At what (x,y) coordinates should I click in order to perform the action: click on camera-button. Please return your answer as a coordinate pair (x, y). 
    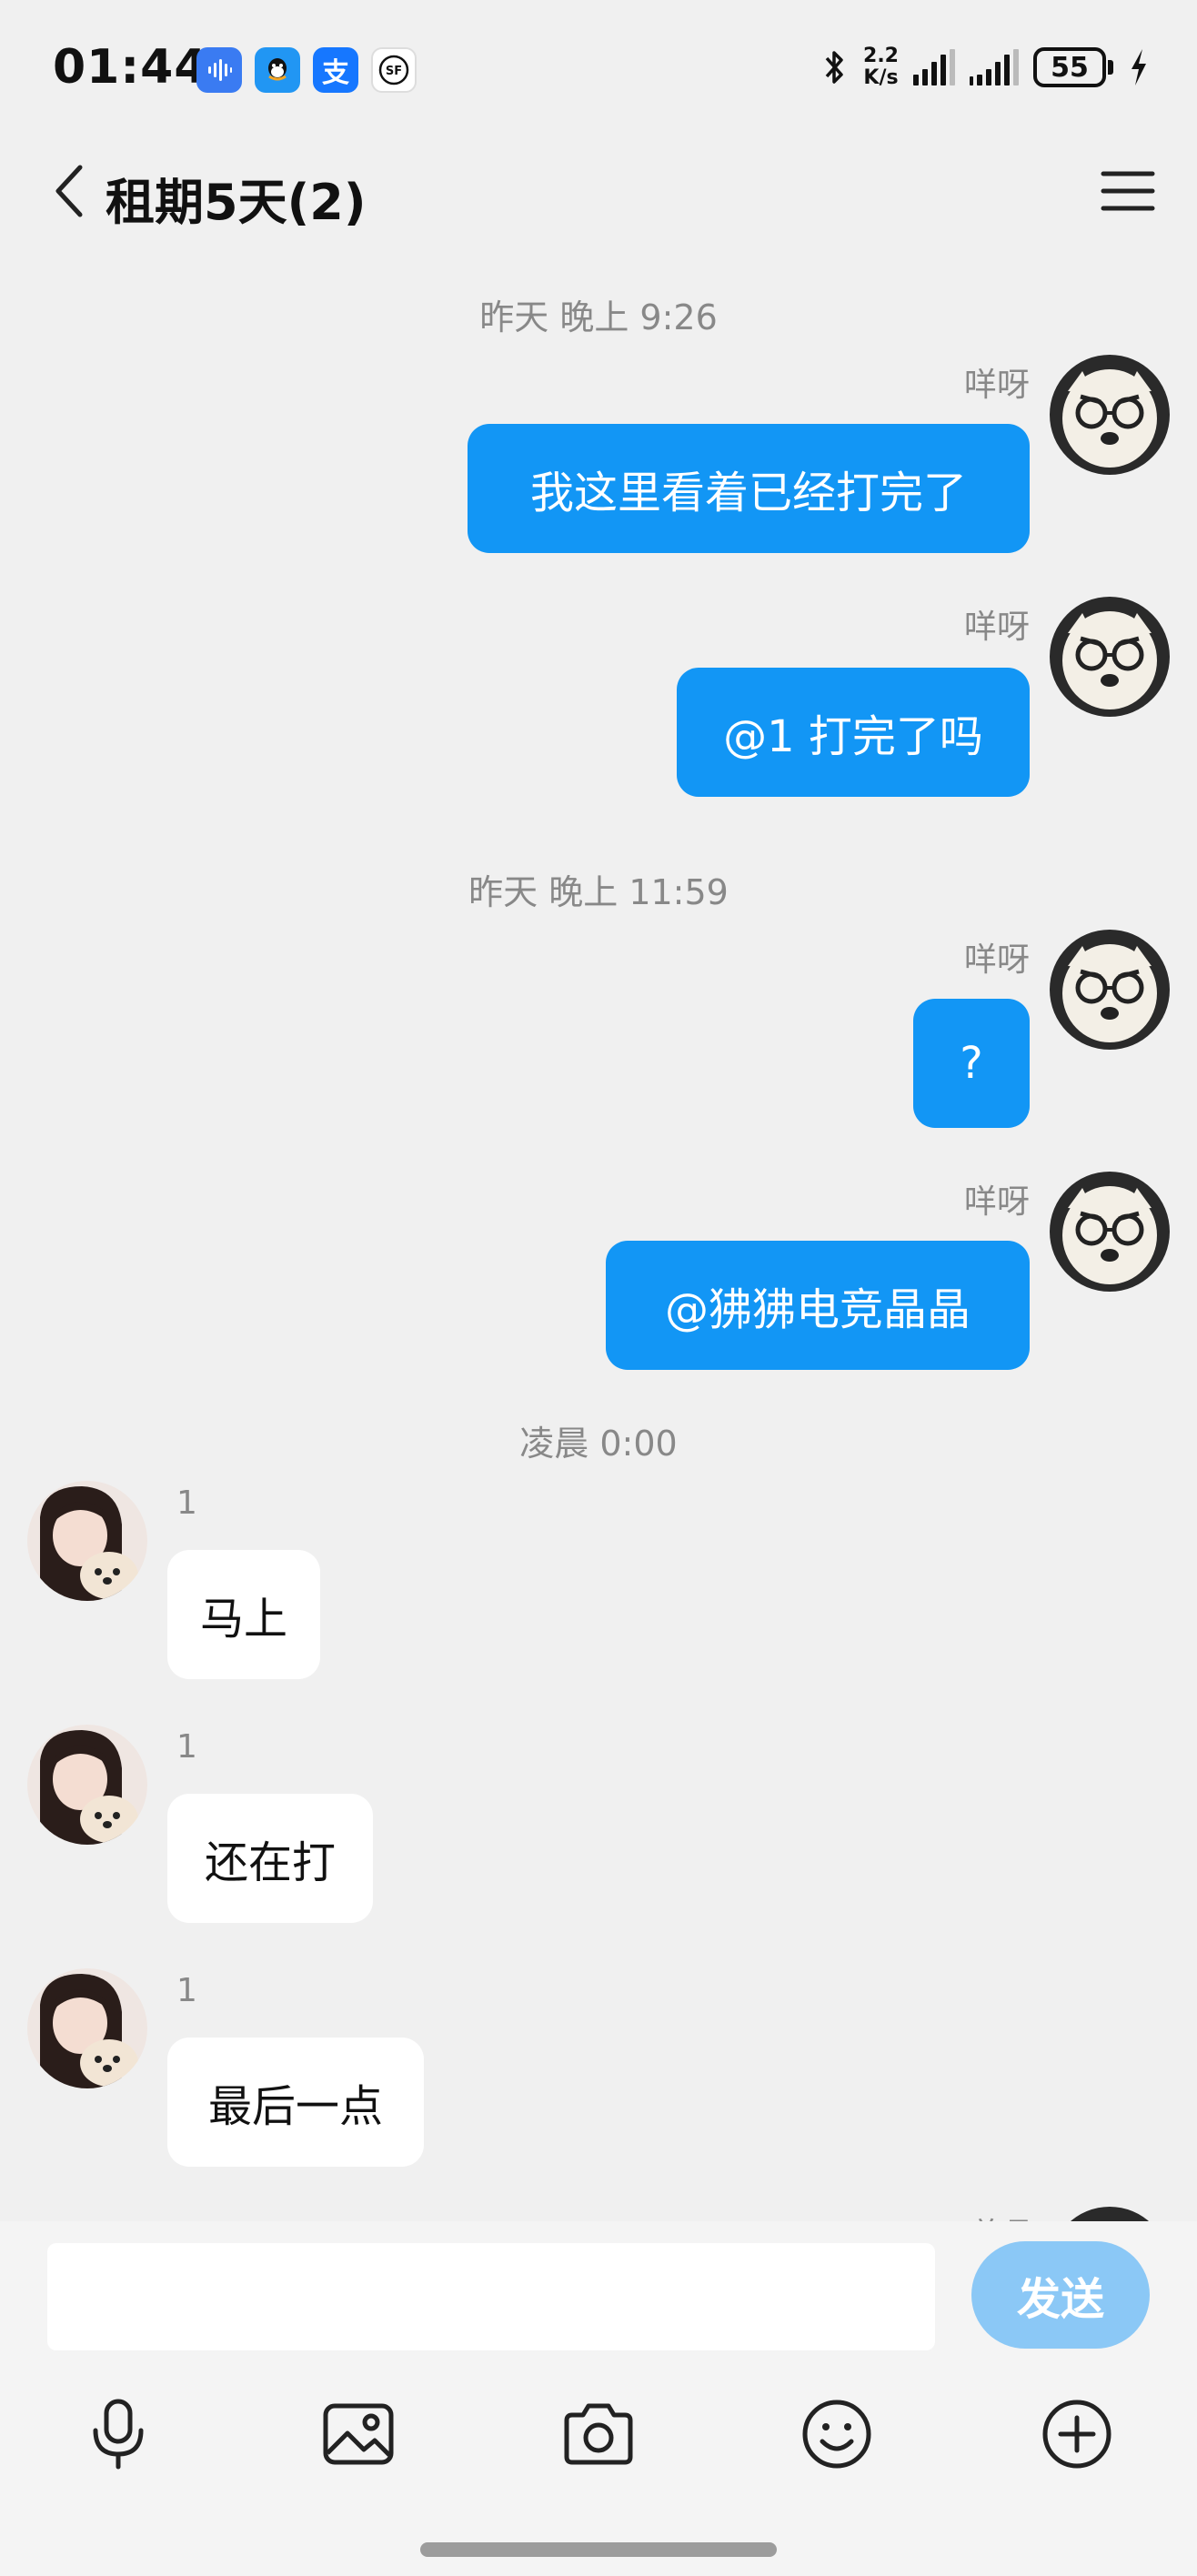
    Looking at the image, I should click on (598, 2434).